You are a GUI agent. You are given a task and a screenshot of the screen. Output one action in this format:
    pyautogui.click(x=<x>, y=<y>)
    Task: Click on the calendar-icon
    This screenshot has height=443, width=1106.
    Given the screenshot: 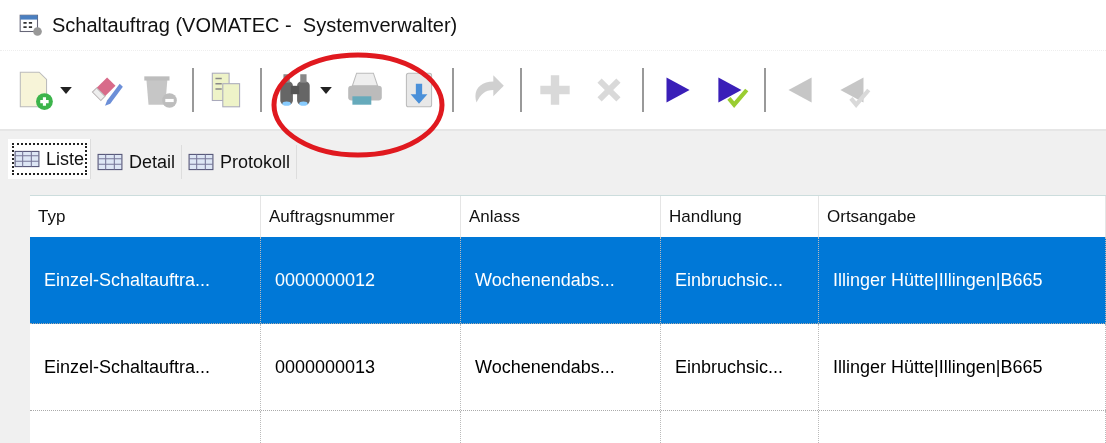 What is the action you would take?
    pyautogui.click(x=31, y=25)
    